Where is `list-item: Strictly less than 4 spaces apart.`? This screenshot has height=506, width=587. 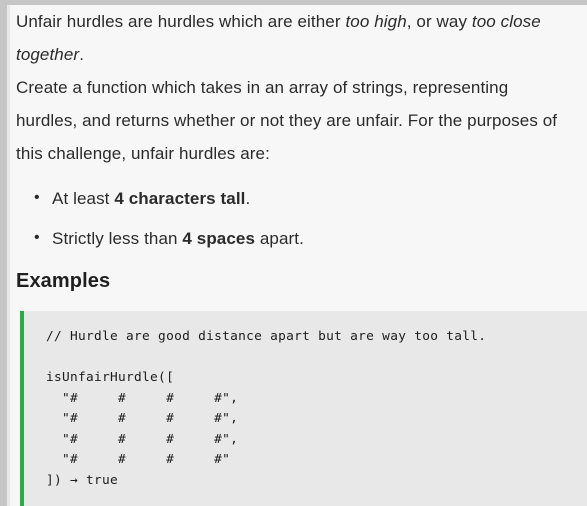
list-item: Strictly less than 4 spaces apart. is located at coordinates (303, 238).